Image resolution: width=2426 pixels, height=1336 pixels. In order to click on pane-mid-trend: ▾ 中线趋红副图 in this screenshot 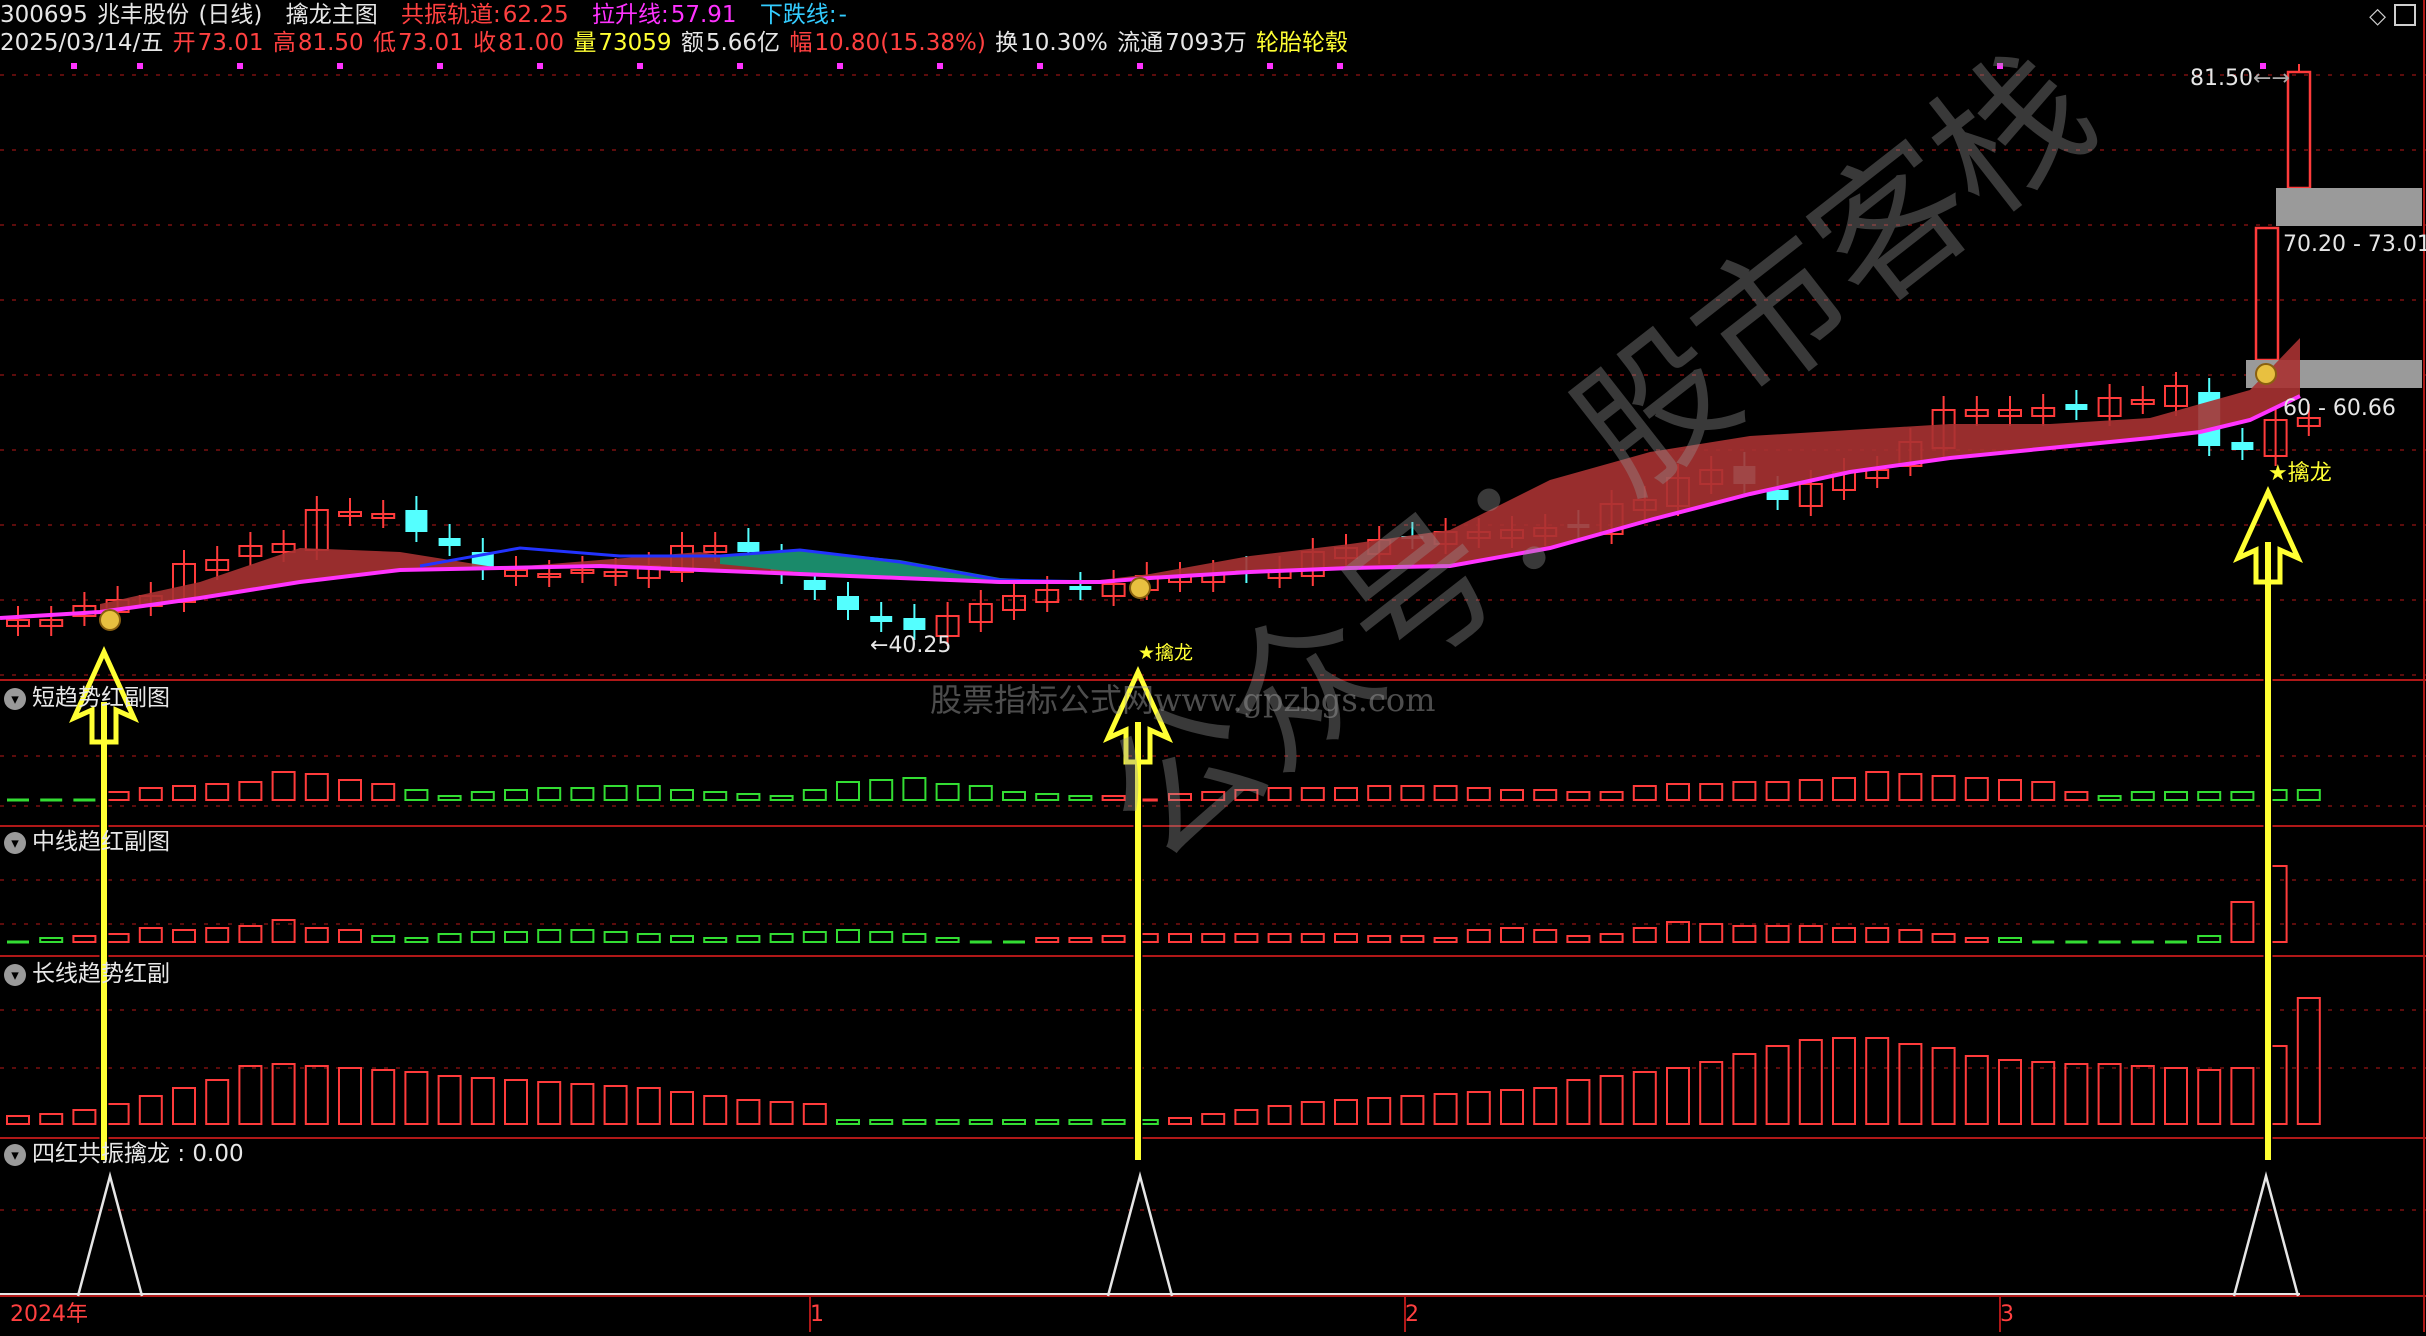, I will do `click(85, 842)`.